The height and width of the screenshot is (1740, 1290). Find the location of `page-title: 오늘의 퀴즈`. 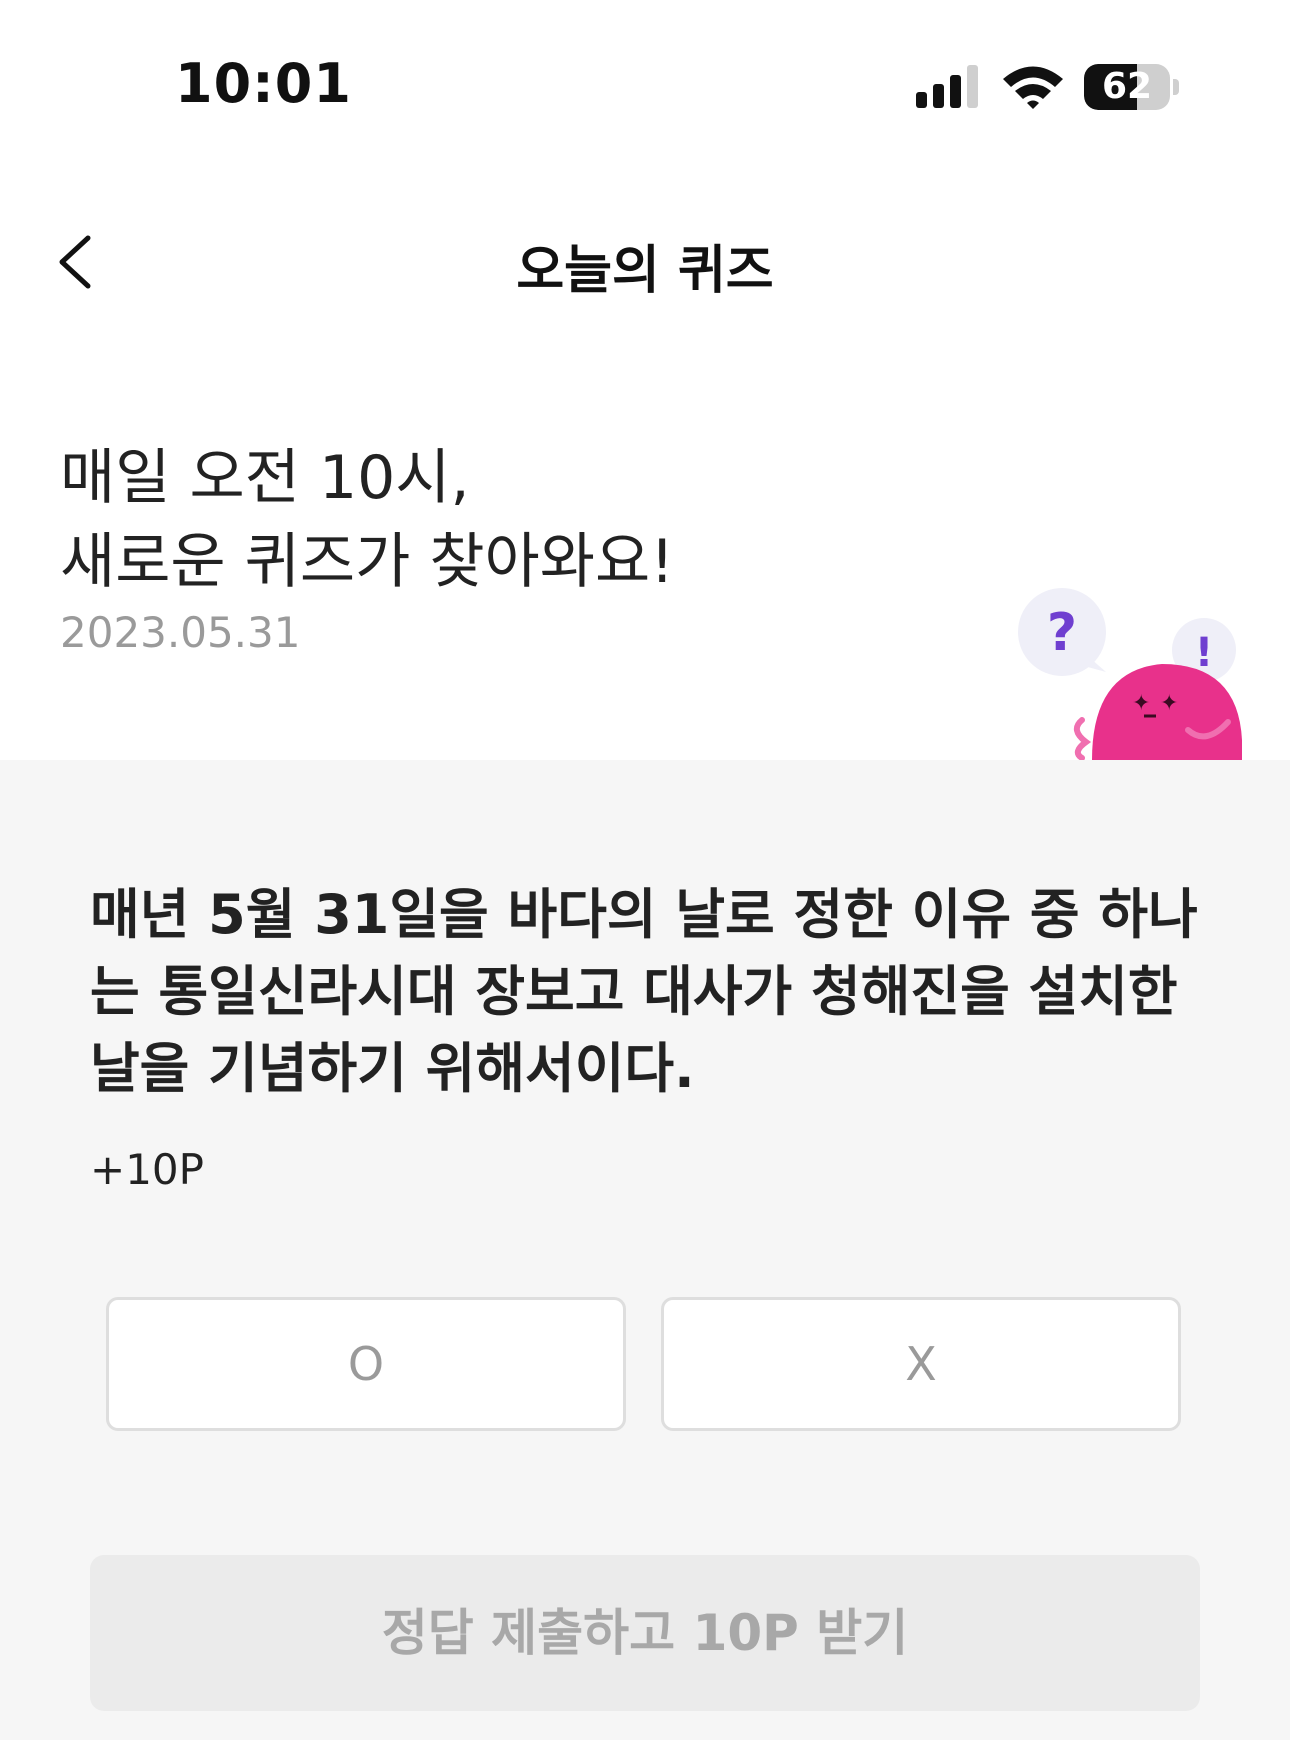

page-title: 오늘의 퀴즈 is located at coordinates (645, 271).